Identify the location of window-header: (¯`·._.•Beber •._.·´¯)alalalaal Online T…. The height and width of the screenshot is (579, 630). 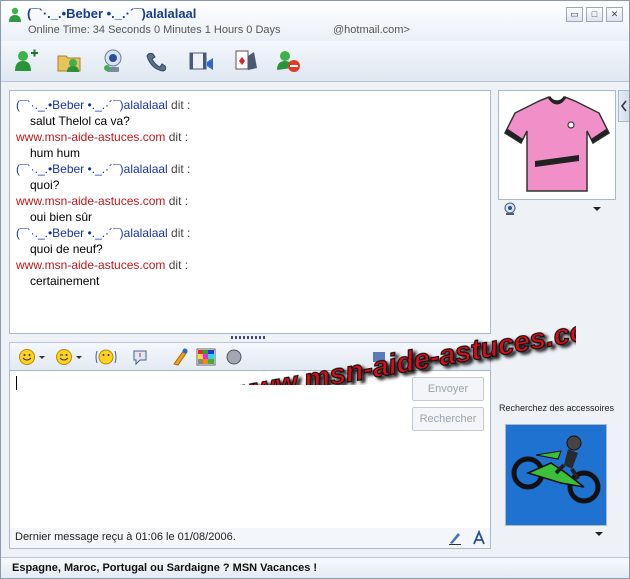
(315, 21).